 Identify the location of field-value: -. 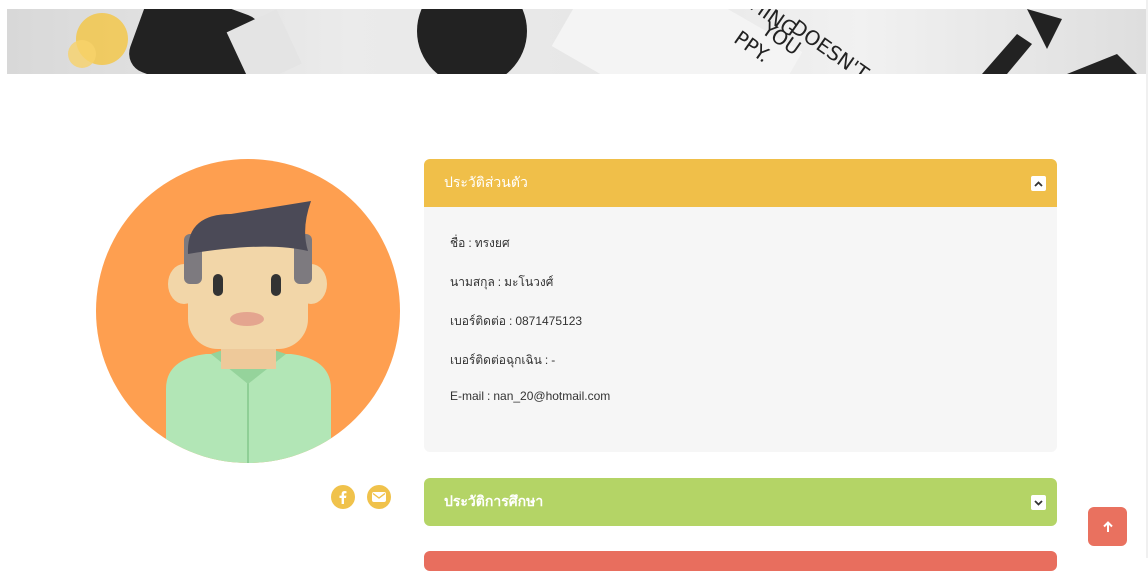
(553, 360).